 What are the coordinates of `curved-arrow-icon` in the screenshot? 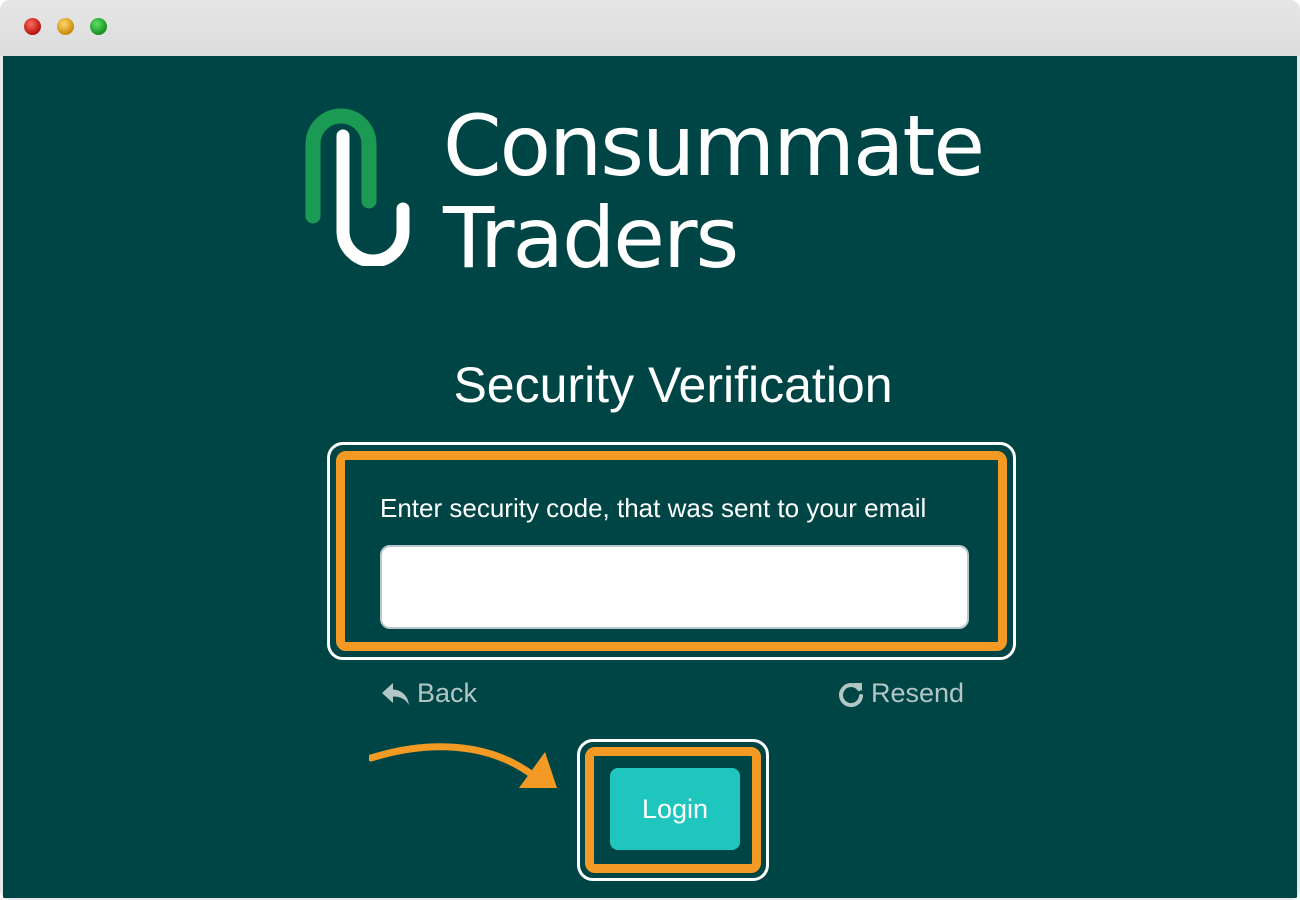 It's located at (463, 765).